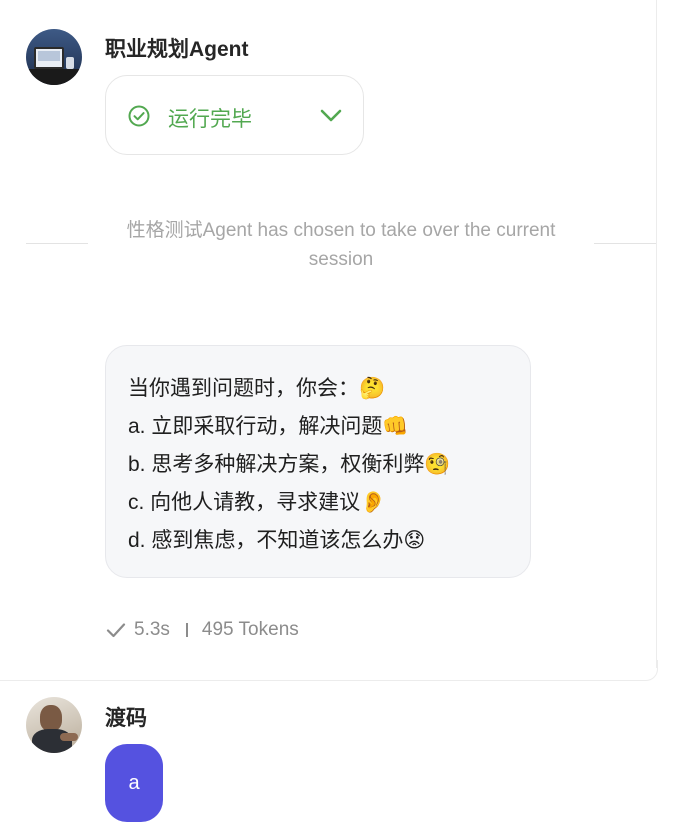 This screenshot has width=674, height=834. What do you see at coordinates (177, 49) in the screenshot?
I see `agent-sender-name: 职业规划Agent` at bounding box center [177, 49].